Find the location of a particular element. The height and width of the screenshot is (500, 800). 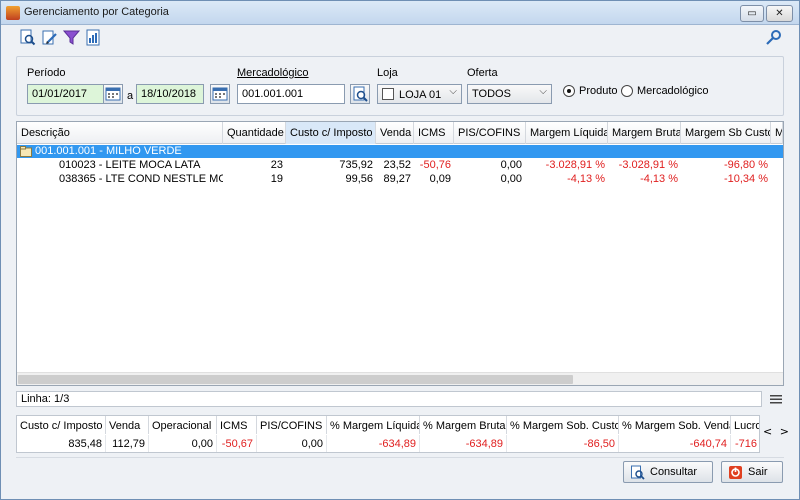

consultar-button: Consultar is located at coordinates (668, 472).